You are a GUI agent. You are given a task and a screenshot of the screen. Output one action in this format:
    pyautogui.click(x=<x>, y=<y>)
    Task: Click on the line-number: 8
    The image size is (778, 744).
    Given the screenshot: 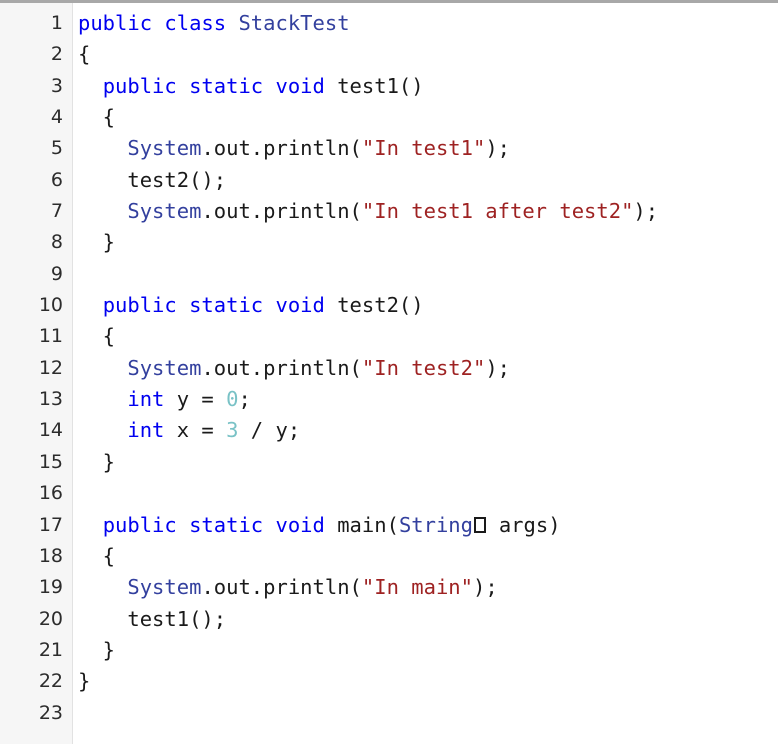 What is the action you would take?
    pyautogui.click(x=36, y=242)
    